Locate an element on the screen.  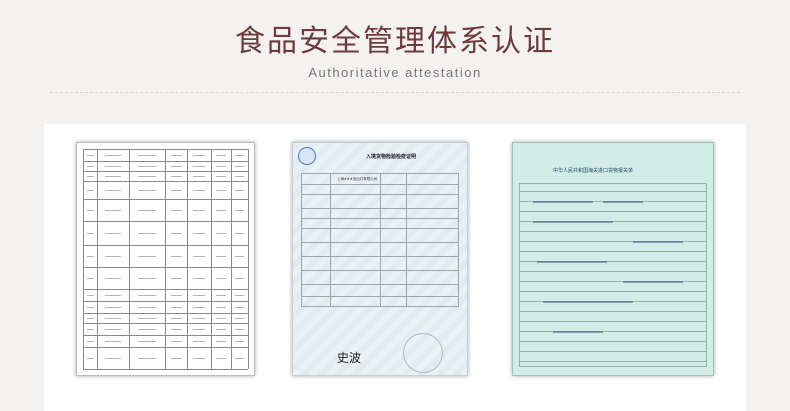
customs-declaration-image: 中华人民共和国海关进口货物报关单 is located at coordinates (613, 259).